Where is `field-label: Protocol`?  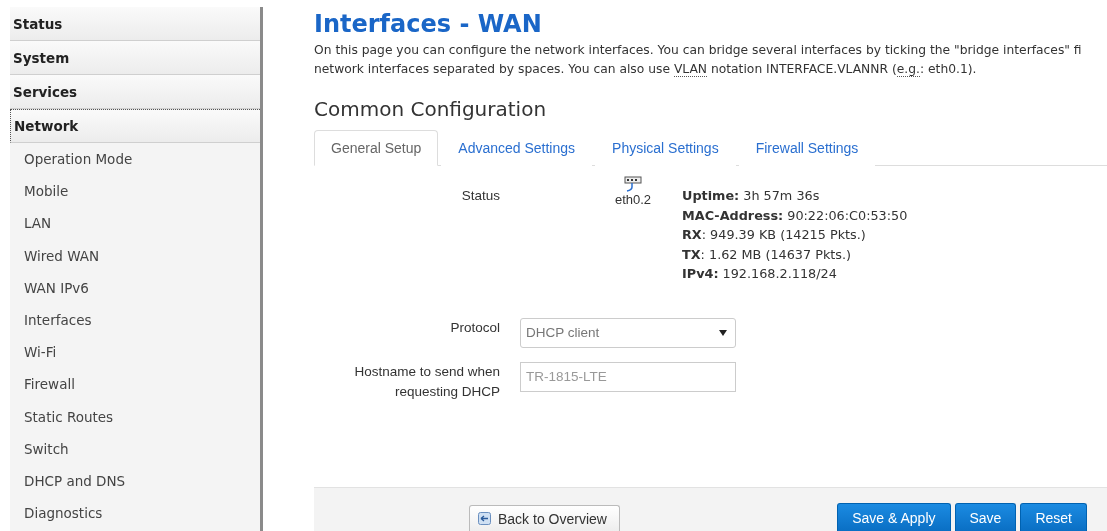
field-label: Protocol is located at coordinates (474, 327).